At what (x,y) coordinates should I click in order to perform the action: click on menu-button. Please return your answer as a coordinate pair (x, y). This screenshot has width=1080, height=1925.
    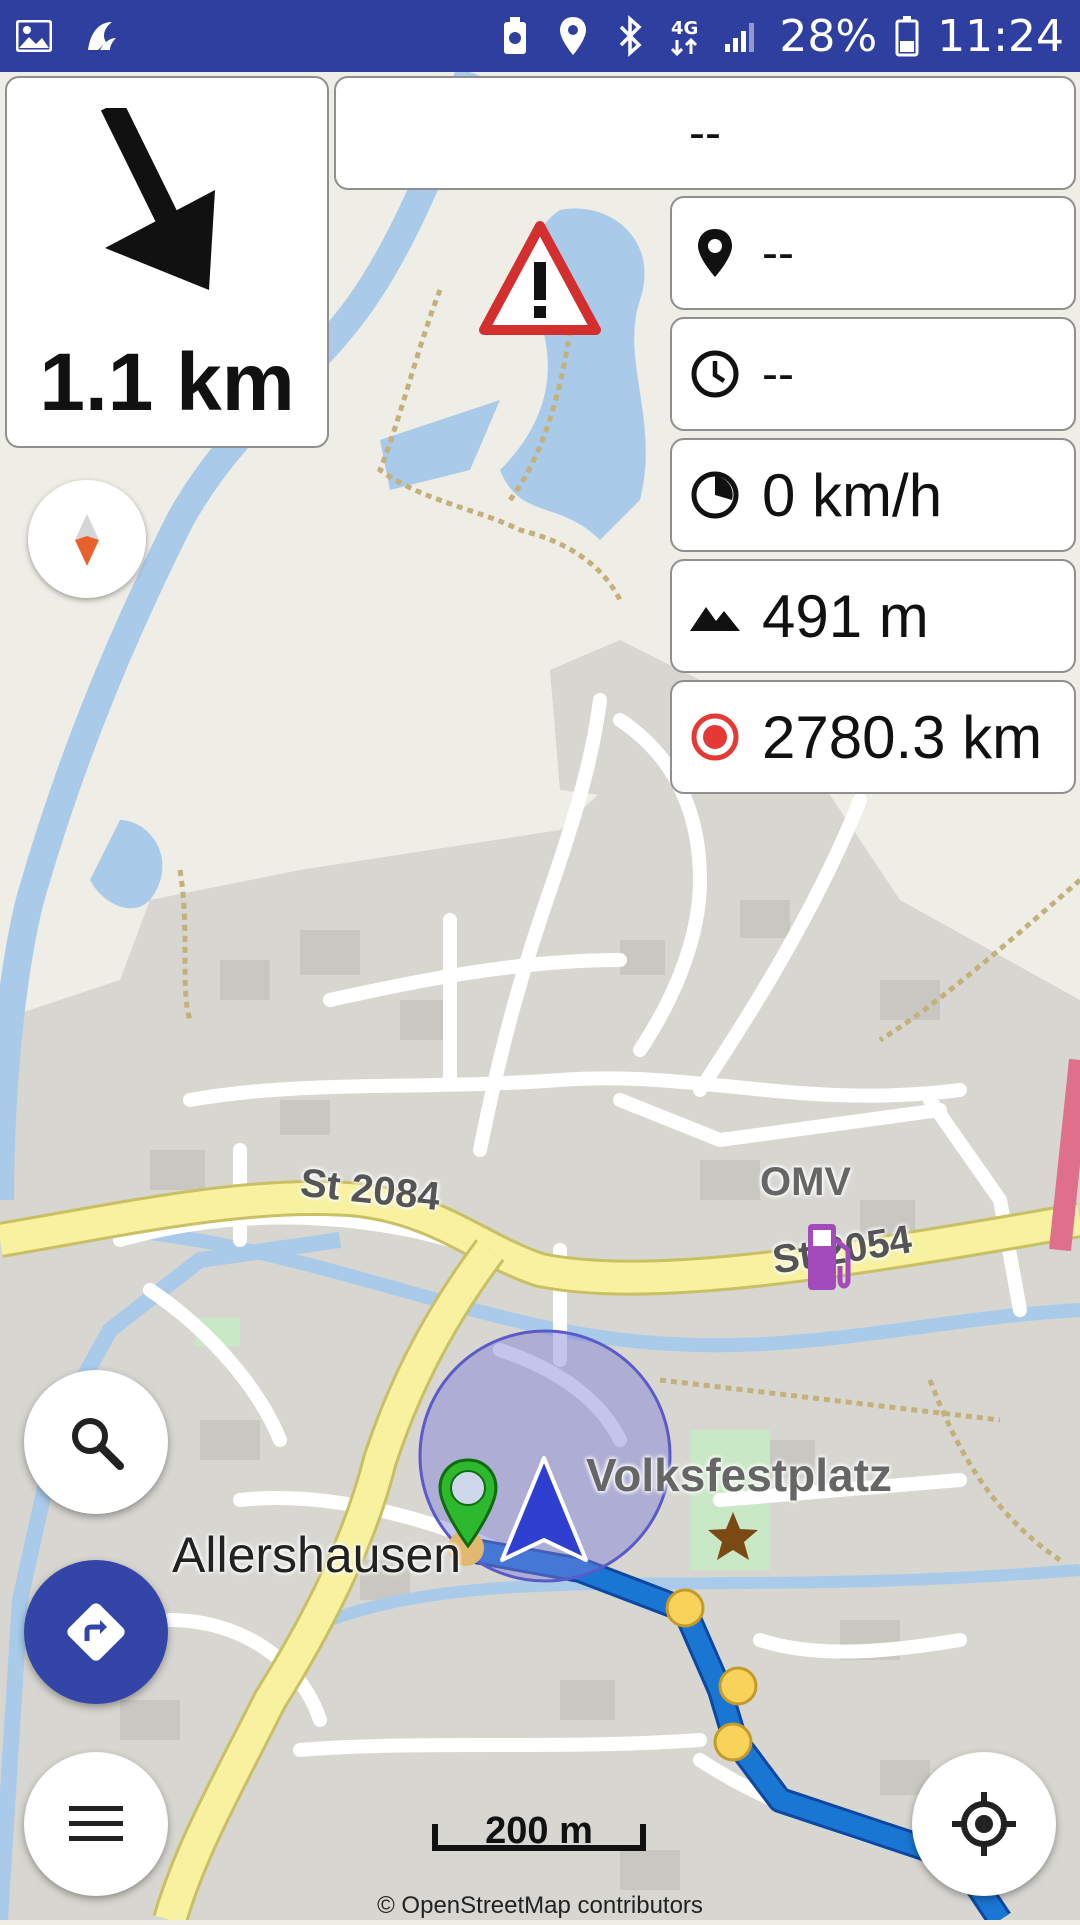
    Looking at the image, I should click on (96, 1824).